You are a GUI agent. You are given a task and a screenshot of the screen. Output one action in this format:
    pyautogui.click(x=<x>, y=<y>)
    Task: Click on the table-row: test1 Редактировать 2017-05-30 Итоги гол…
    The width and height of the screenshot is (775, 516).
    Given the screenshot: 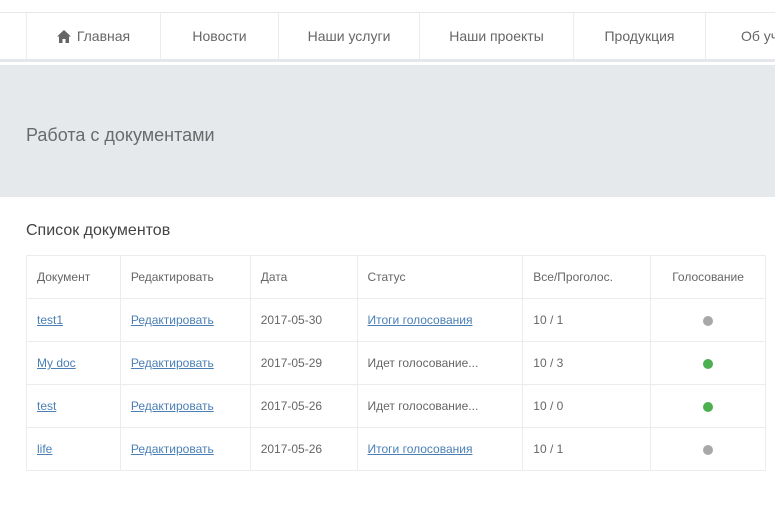 What is the action you would take?
    pyautogui.click(x=396, y=320)
    